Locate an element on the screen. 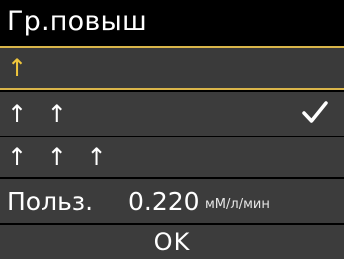  custom-value: 0.220 is located at coordinates (164, 201).